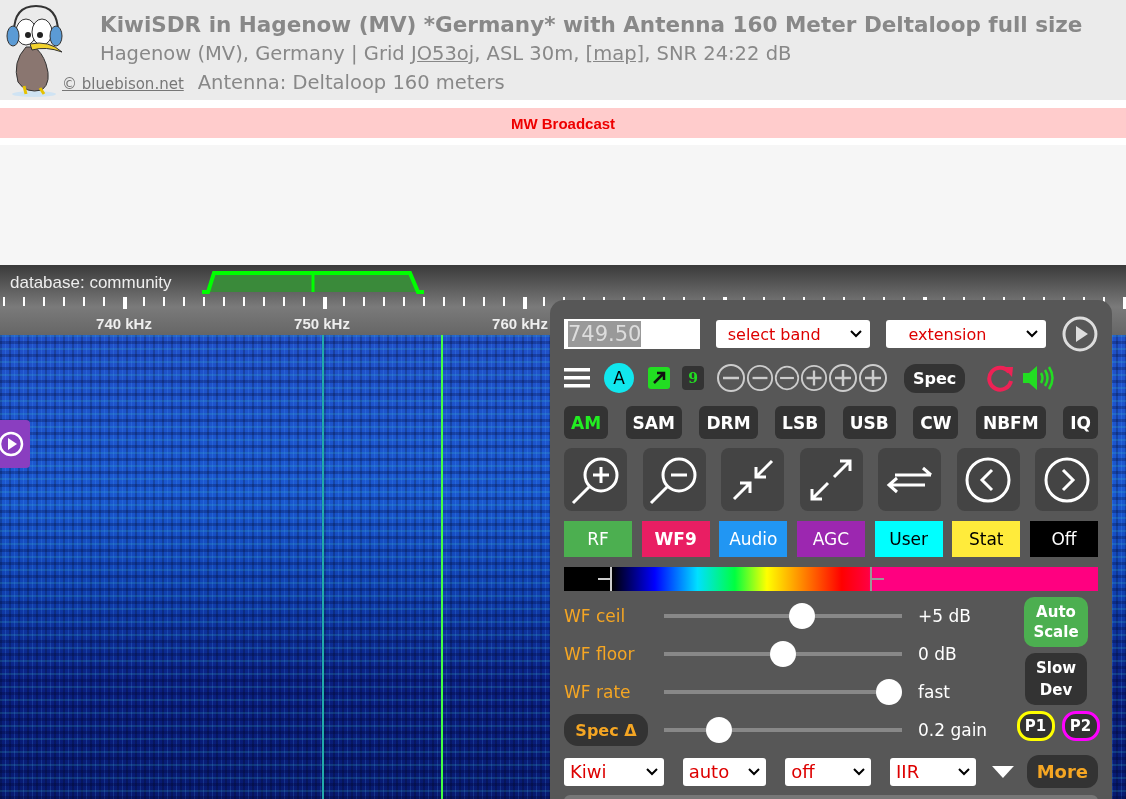 Image resolution: width=1126 pixels, height=799 pixels. I want to click on swap-button, so click(909, 479).